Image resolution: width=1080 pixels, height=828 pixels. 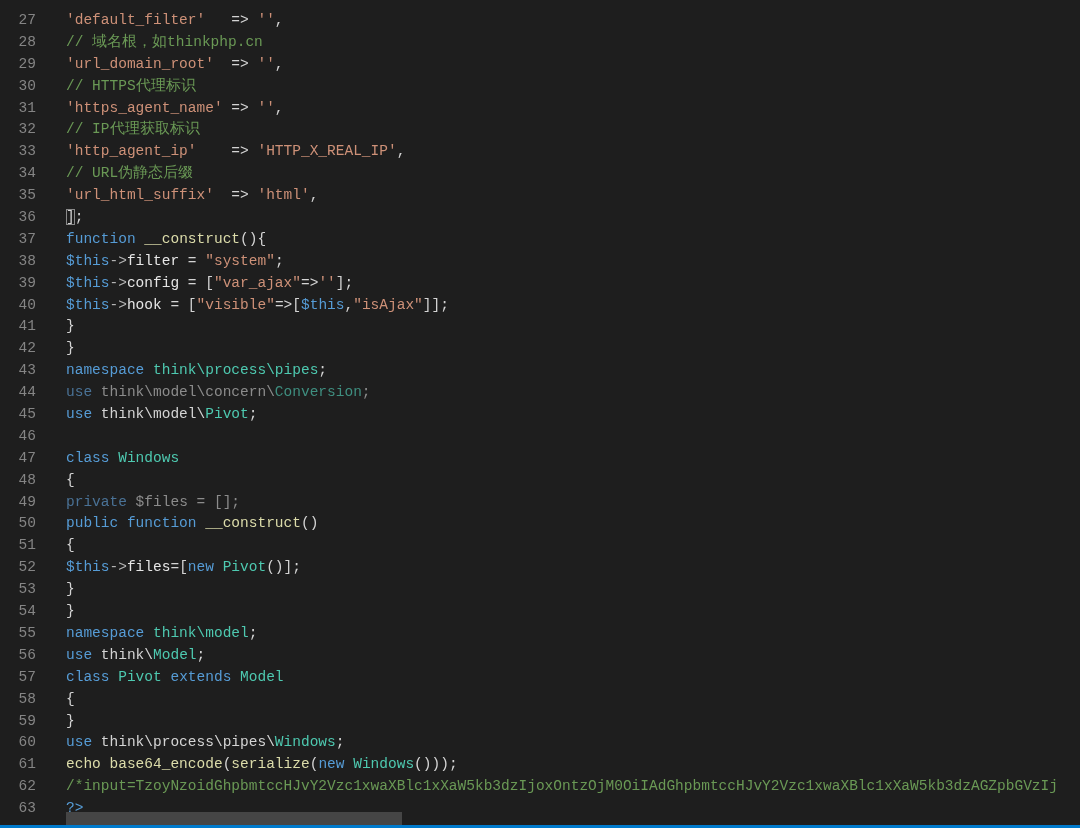 I want to click on line-number: 49, so click(x=26, y=502).